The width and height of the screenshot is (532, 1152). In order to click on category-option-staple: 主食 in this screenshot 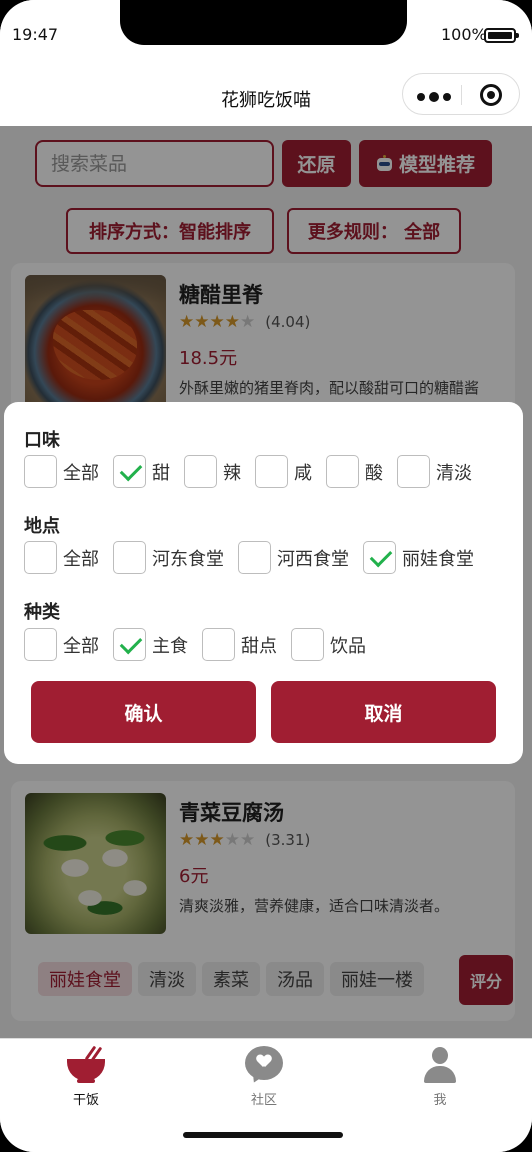, I will do `click(150, 644)`.